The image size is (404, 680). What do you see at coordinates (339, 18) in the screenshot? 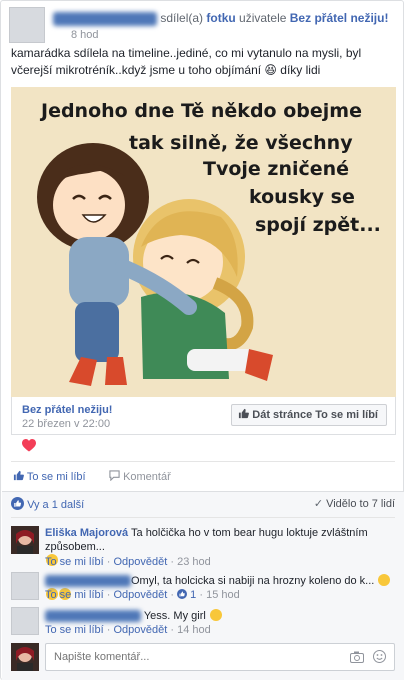
I see `page-link: Bez přátel nežiju!` at bounding box center [339, 18].